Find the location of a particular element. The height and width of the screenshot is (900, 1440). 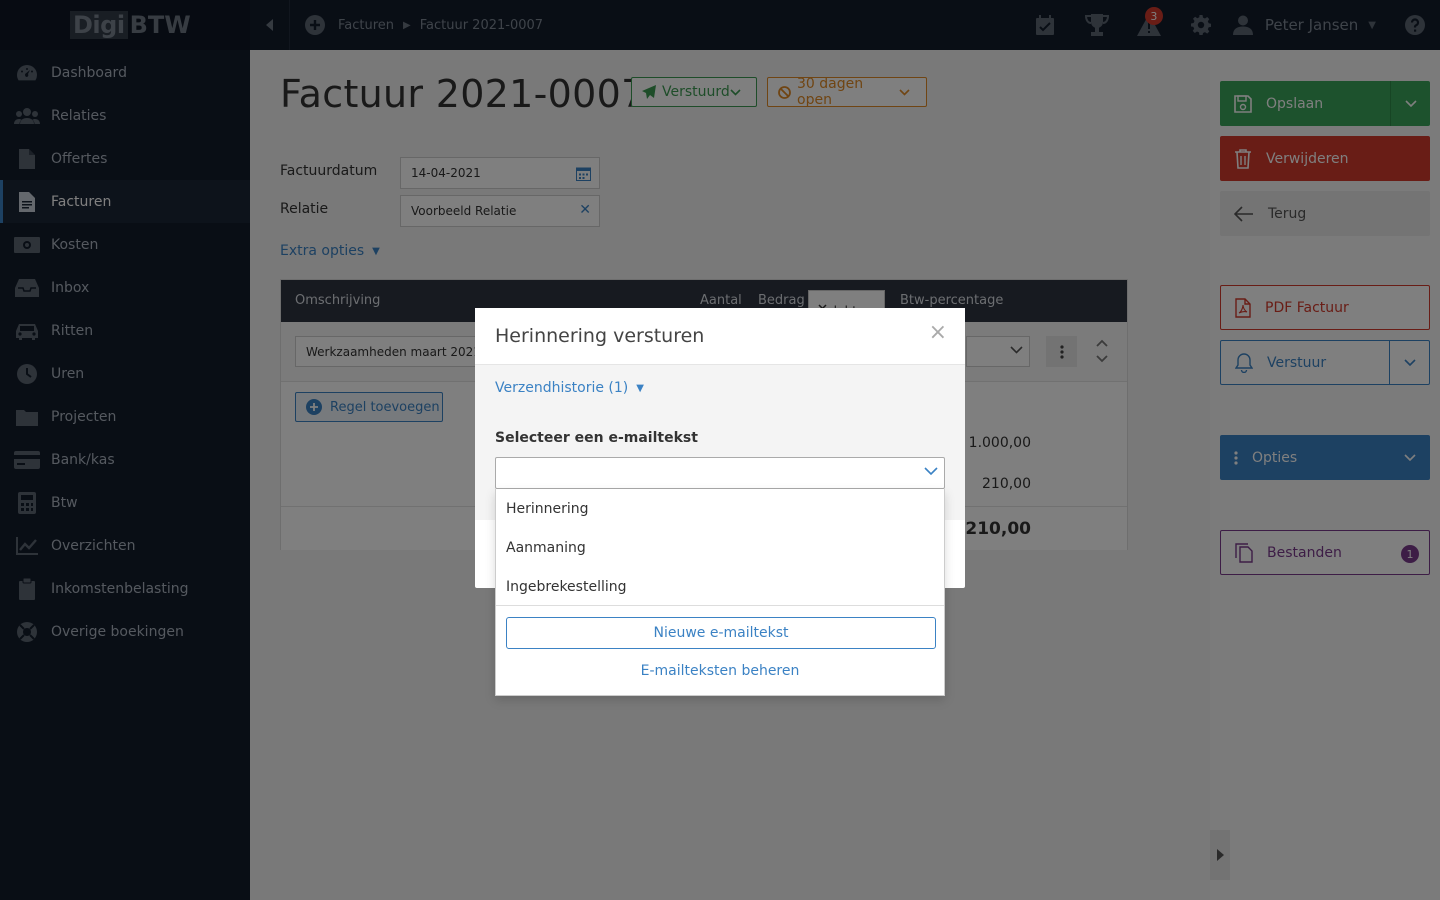

option-herinnering: Herinnering is located at coordinates (720, 508).